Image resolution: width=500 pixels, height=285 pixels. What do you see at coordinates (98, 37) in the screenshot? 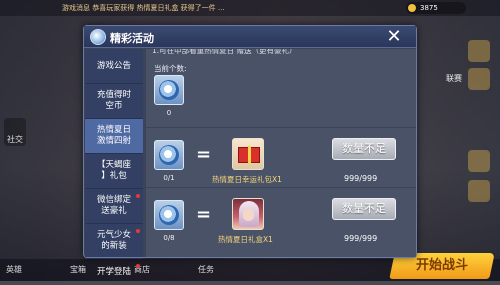
I see `activity-logo-icon` at bounding box center [98, 37].